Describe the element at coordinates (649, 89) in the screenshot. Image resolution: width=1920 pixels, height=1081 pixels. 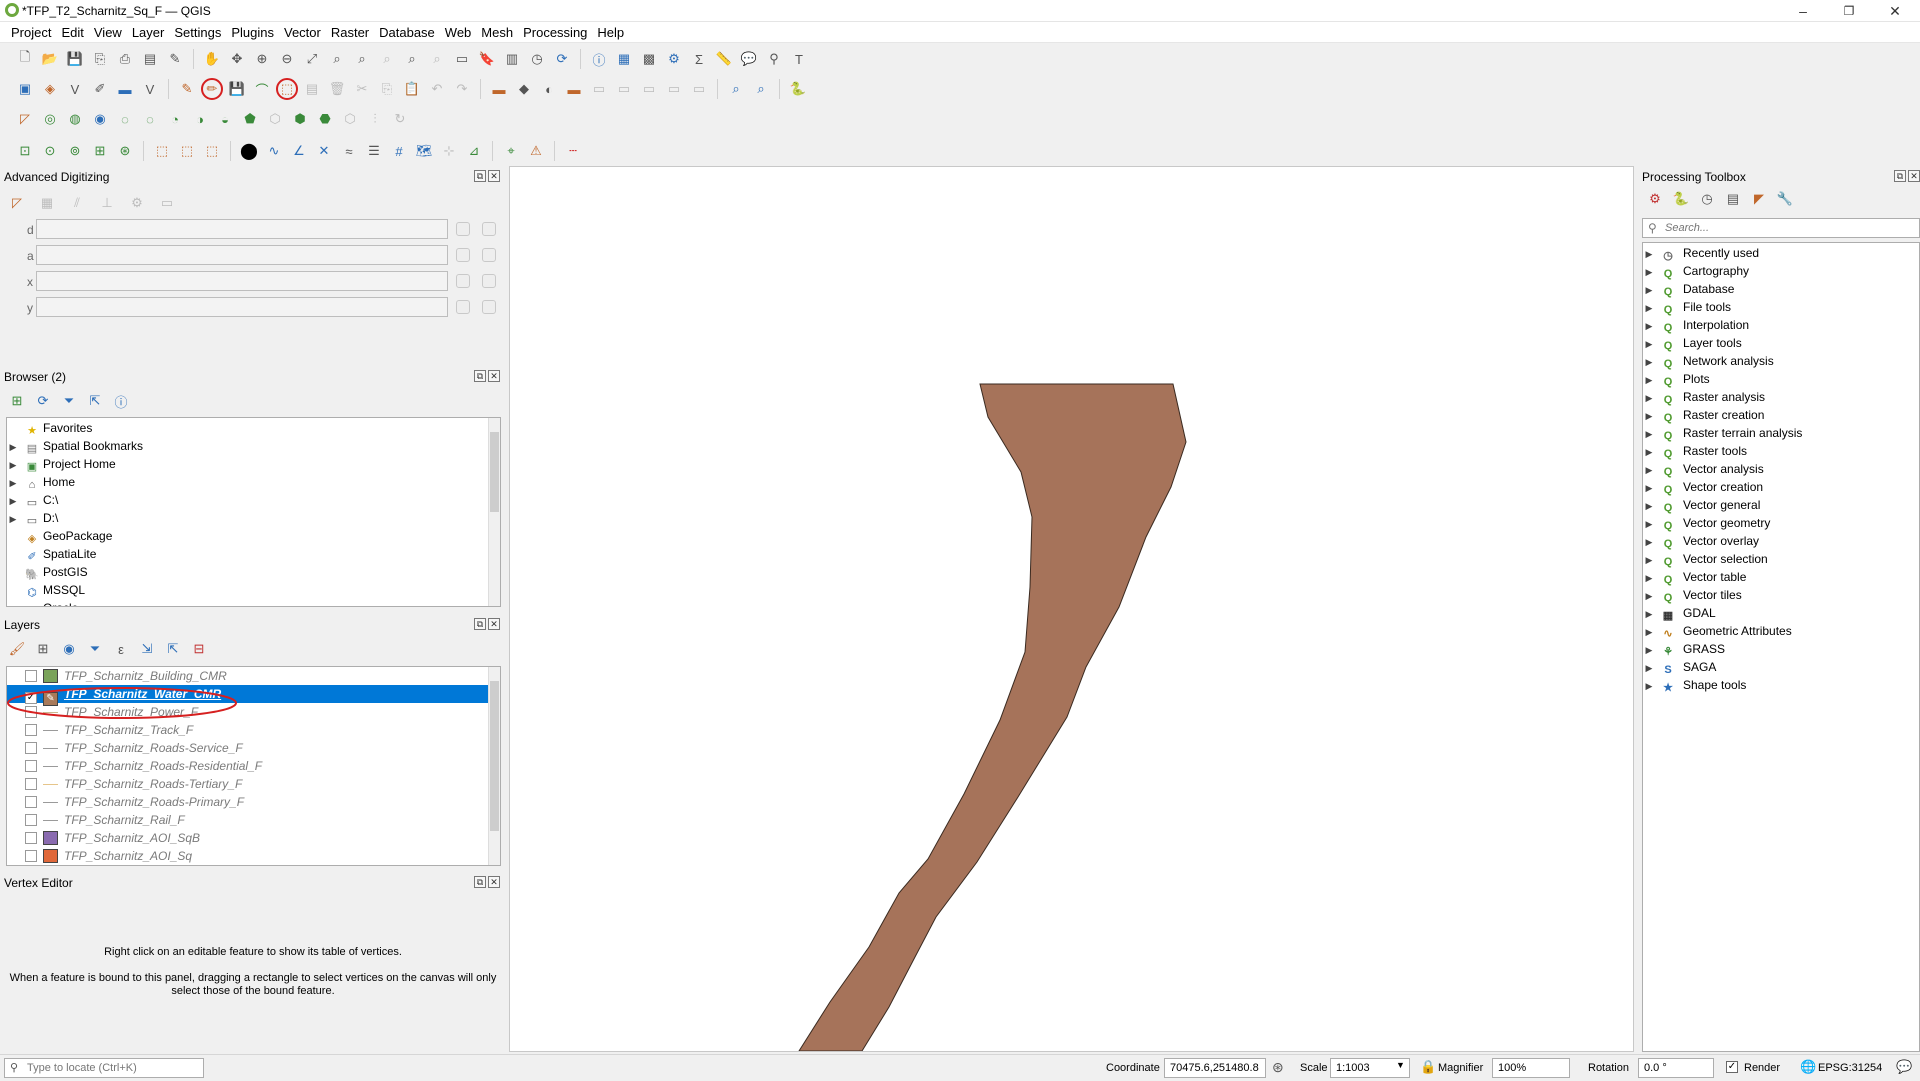
I see `label-change-icon: ▭` at that location.